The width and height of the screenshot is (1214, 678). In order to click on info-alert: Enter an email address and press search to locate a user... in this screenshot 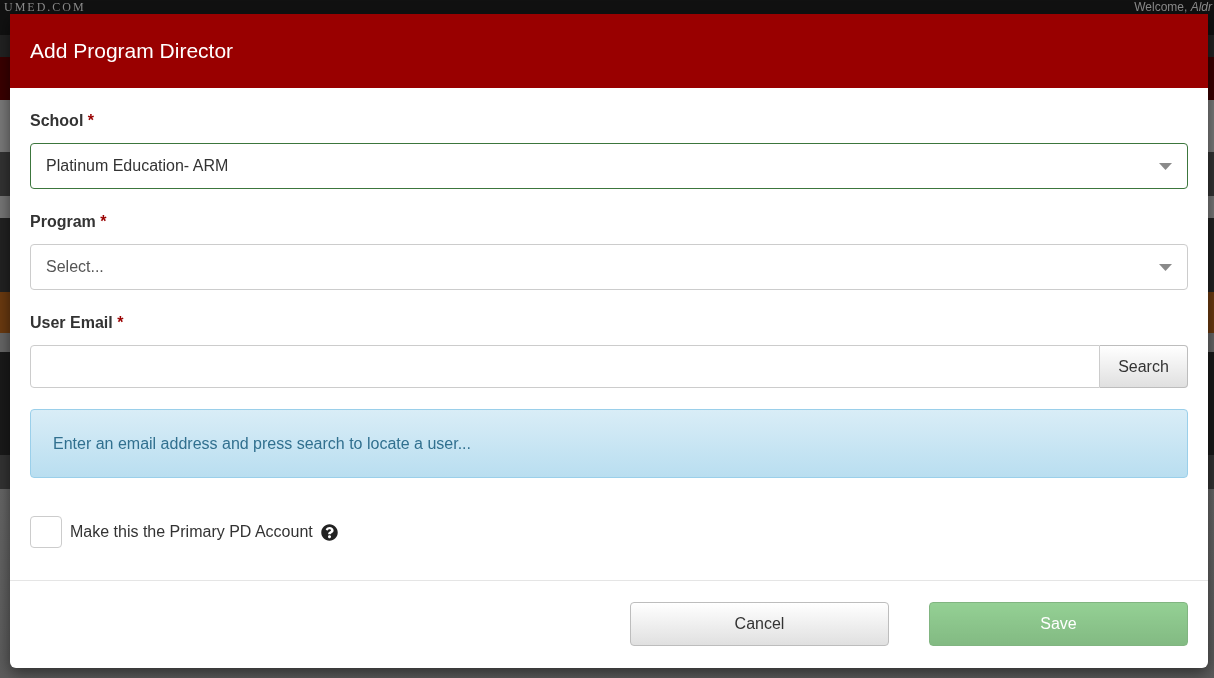, I will do `click(609, 443)`.